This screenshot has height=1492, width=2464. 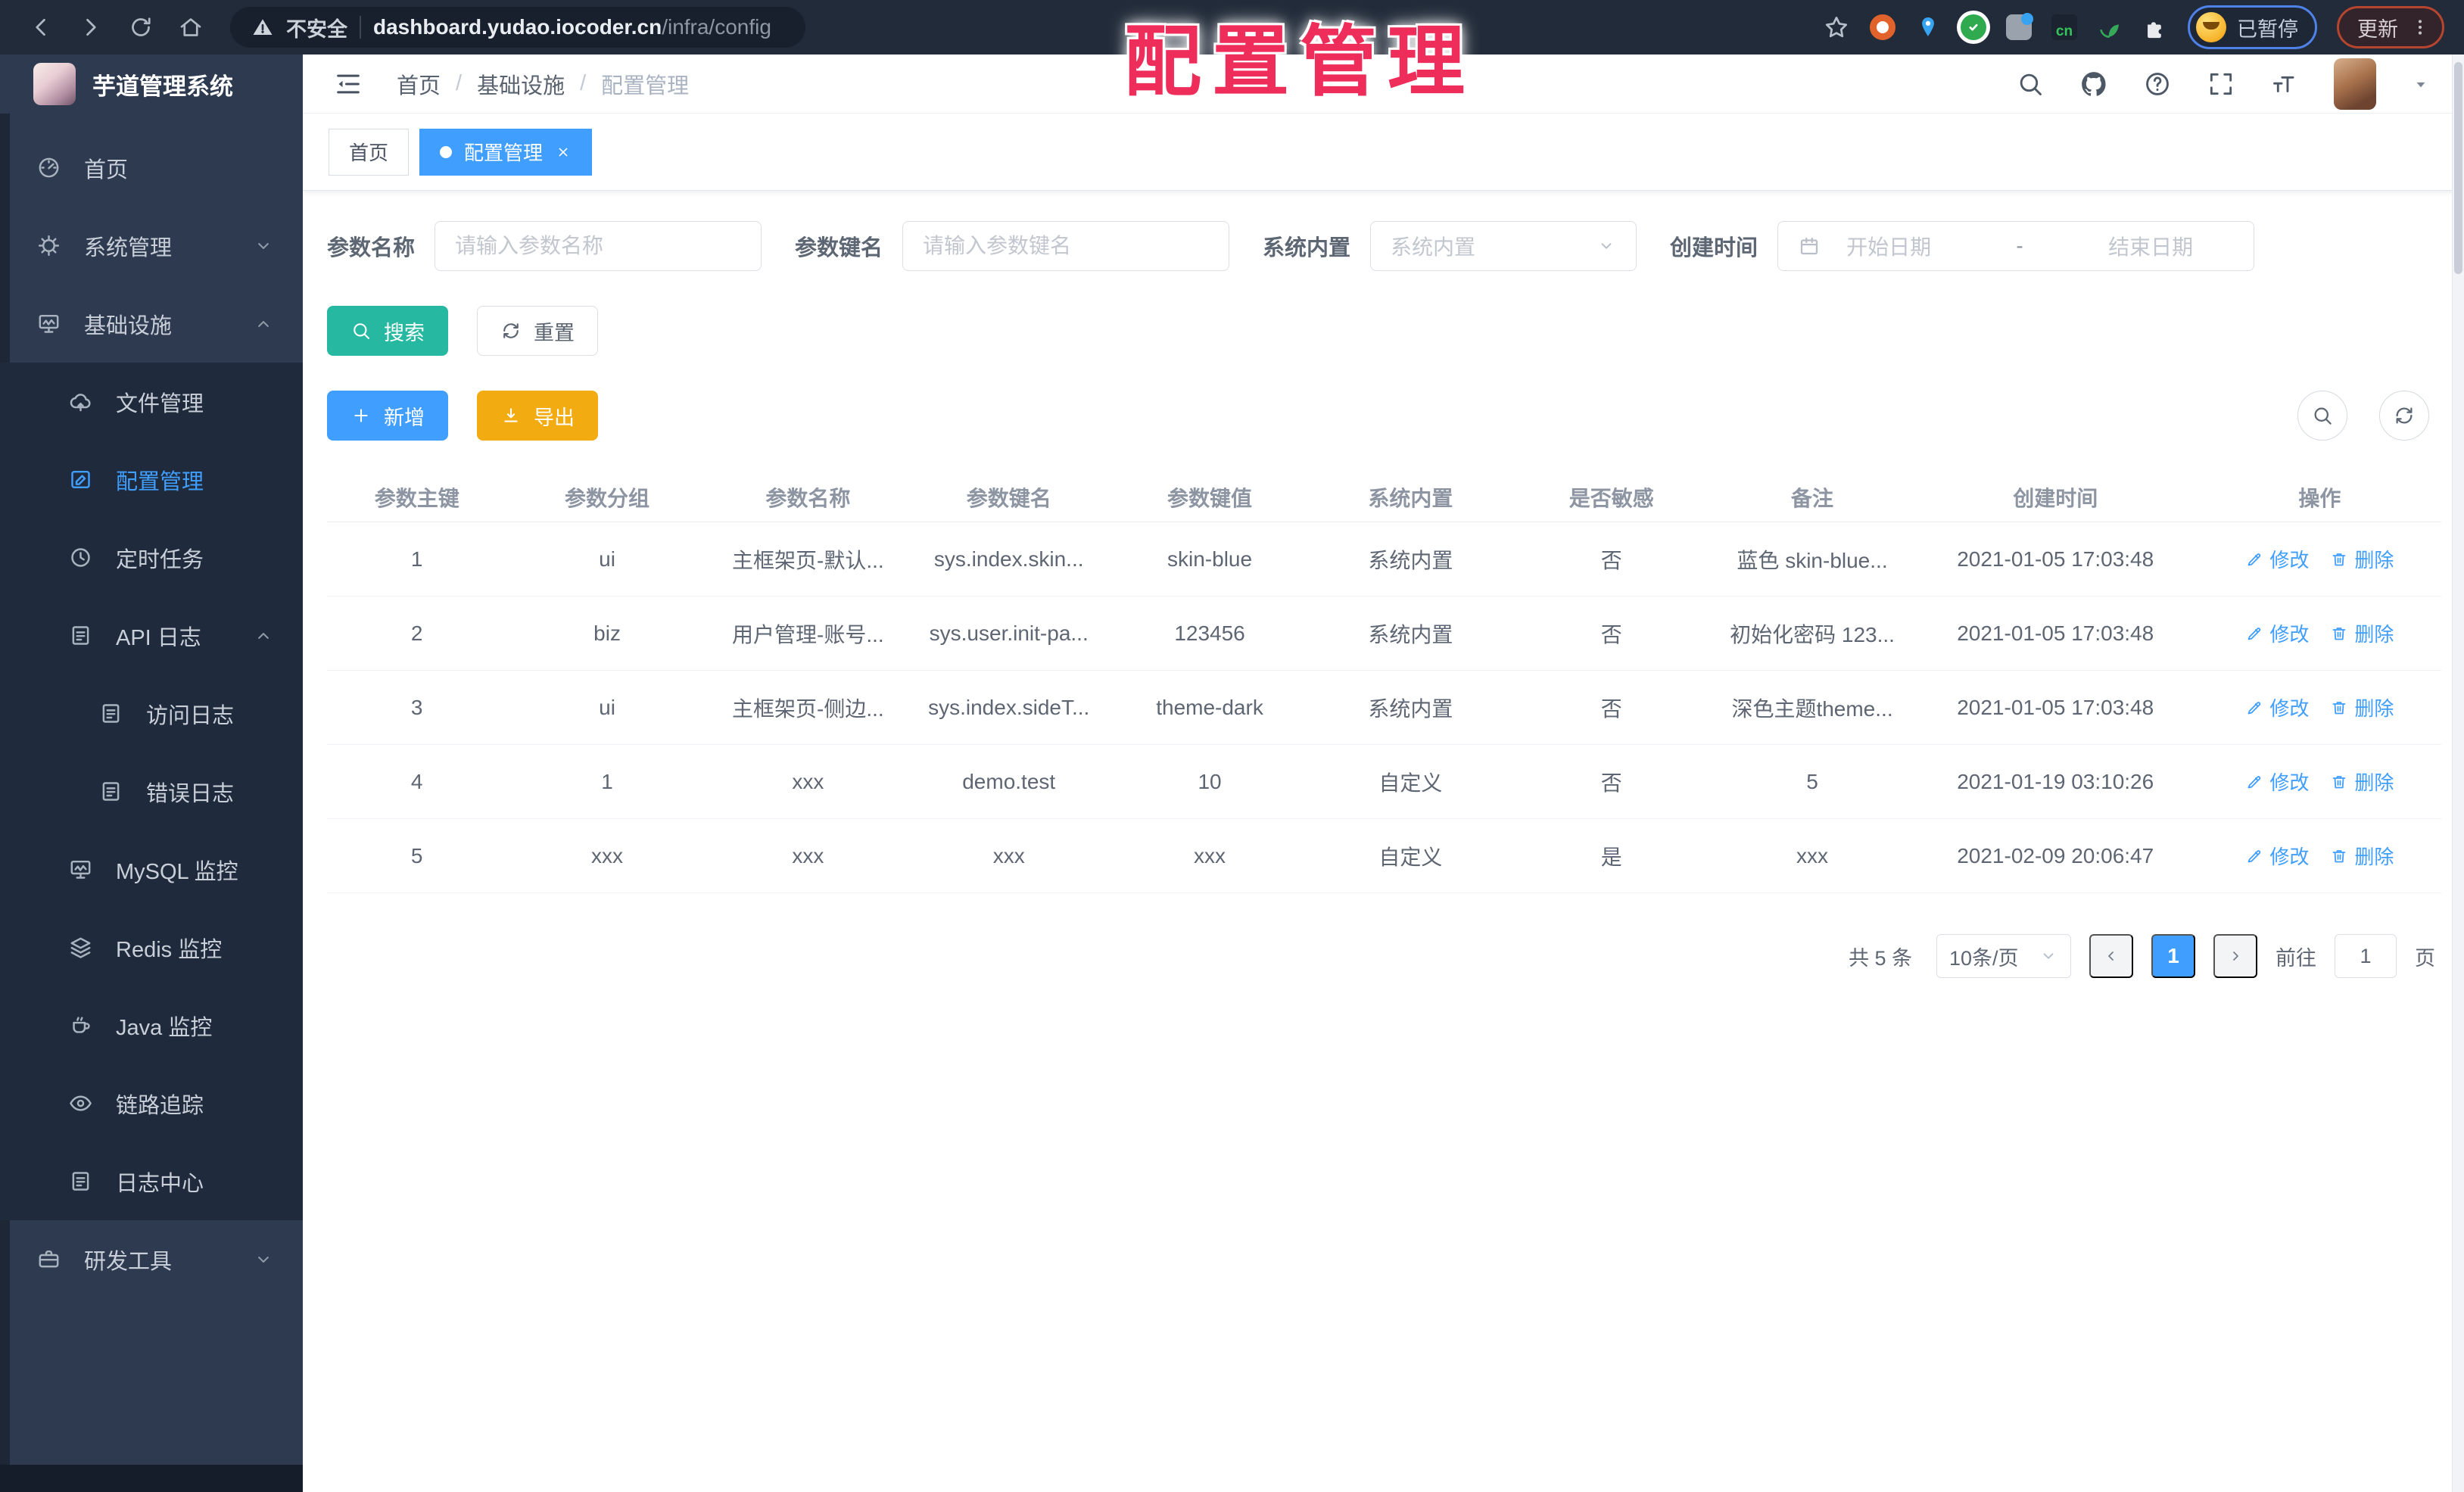 I want to click on breadcrumb-home: 首页, so click(x=419, y=84).